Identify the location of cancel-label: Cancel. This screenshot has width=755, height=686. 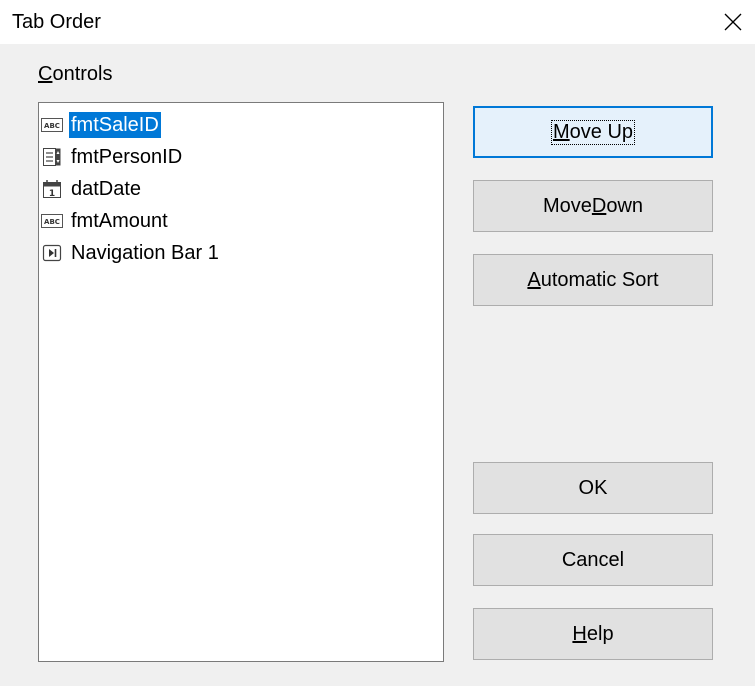
(593, 559).